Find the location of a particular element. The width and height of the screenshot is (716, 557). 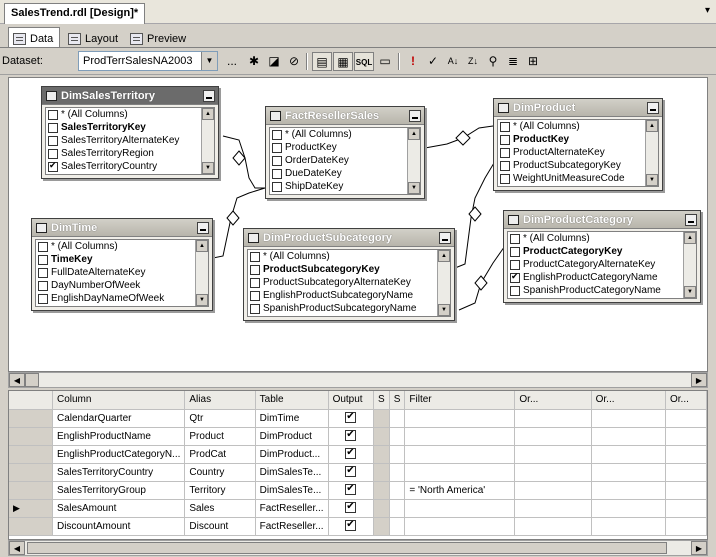

column-row: EnglishProductSubcategoryName is located at coordinates (349, 295).